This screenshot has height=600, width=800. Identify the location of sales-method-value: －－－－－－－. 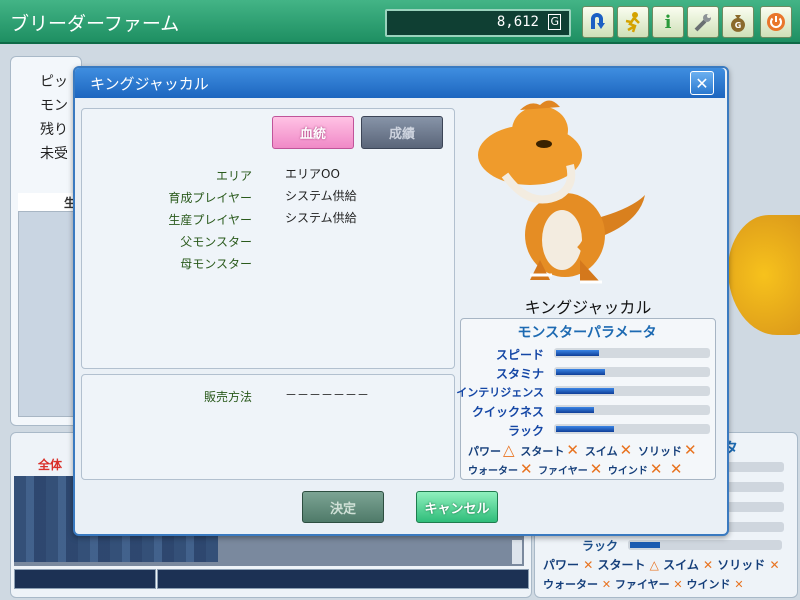
(327, 395).